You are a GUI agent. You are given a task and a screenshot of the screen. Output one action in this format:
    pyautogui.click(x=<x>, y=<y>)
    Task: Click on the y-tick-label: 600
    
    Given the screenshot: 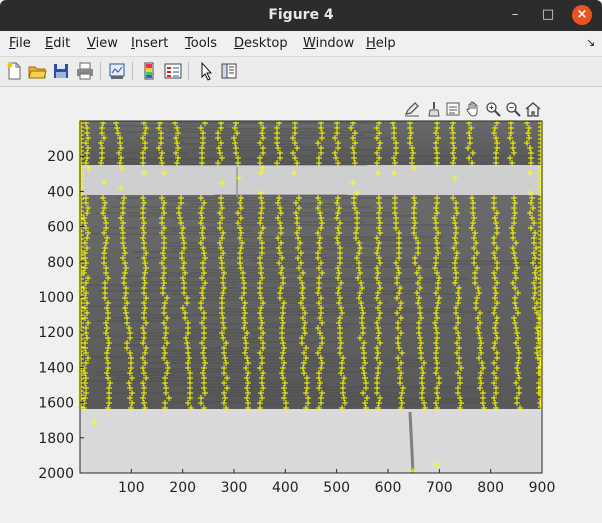 What is the action you would take?
    pyautogui.click(x=60, y=228)
    